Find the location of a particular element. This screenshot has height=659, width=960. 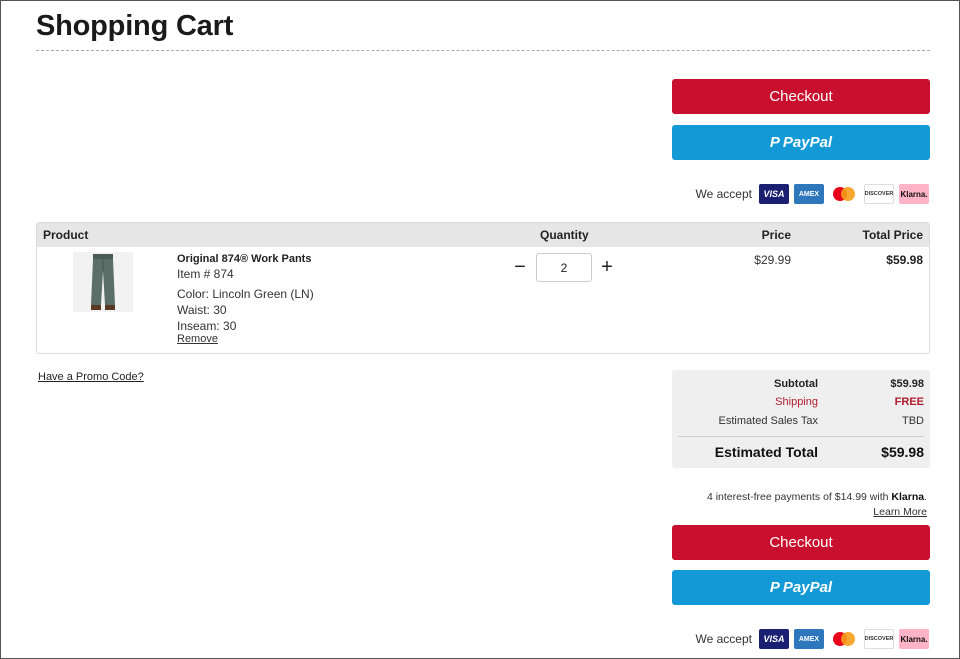

product-inseam: Inseam: 30 is located at coordinates (207, 326).